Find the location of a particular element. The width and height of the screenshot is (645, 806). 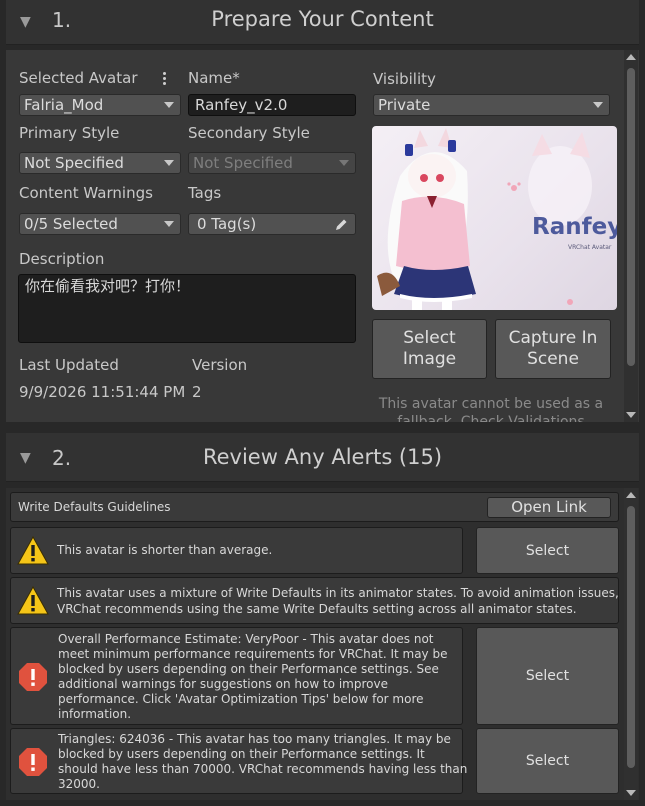

alert-text-line: 32000. is located at coordinates (79, 784).